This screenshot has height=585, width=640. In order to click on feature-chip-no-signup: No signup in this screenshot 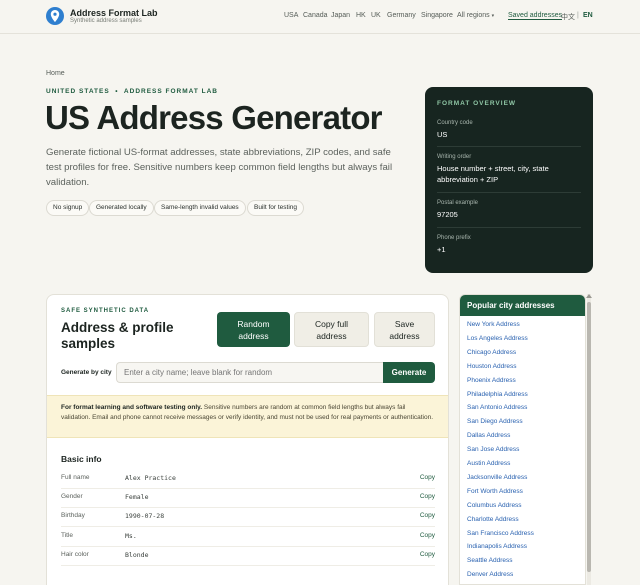, I will do `click(68, 208)`.